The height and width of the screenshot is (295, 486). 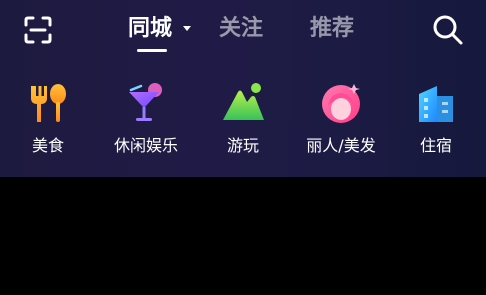 What do you see at coordinates (152, 50) in the screenshot?
I see `active-tab-indicator` at bounding box center [152, 50].